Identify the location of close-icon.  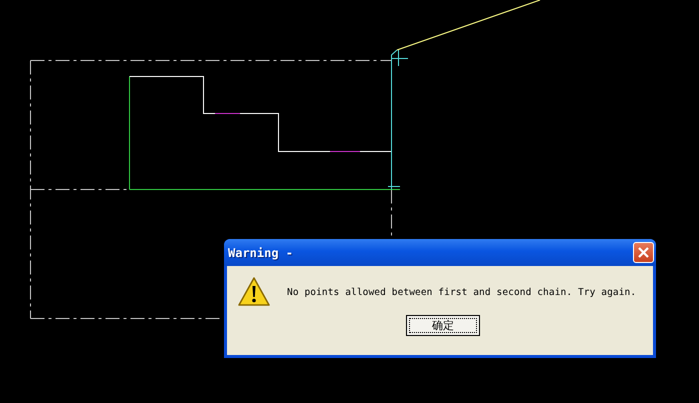
(643, 252).